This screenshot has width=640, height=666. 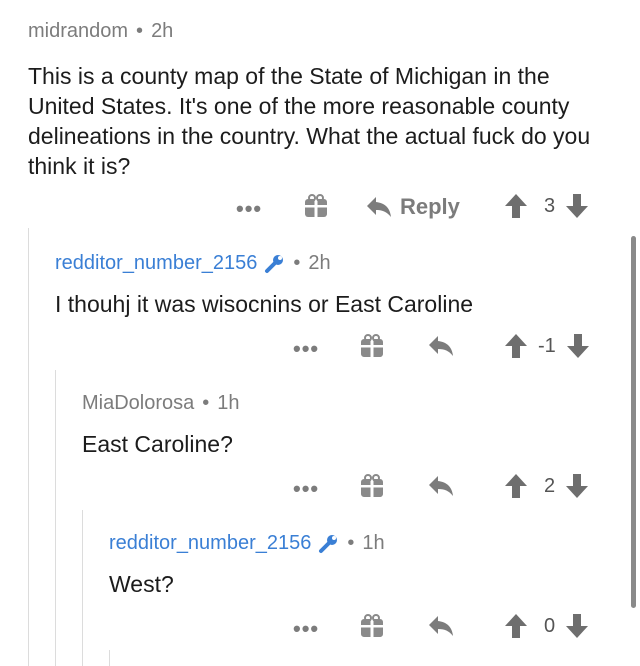 I want to click on vote-controls: 0, so click(x=546, y=626).